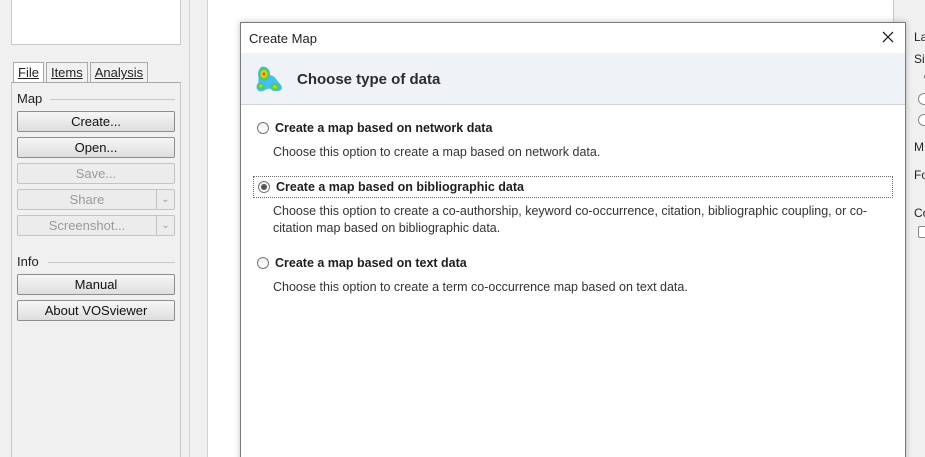 This screenshot has width=925, height=457. Describe the element at coordinates (28, 261) in the screenshot. I see `info-group-label: Info` at that location.